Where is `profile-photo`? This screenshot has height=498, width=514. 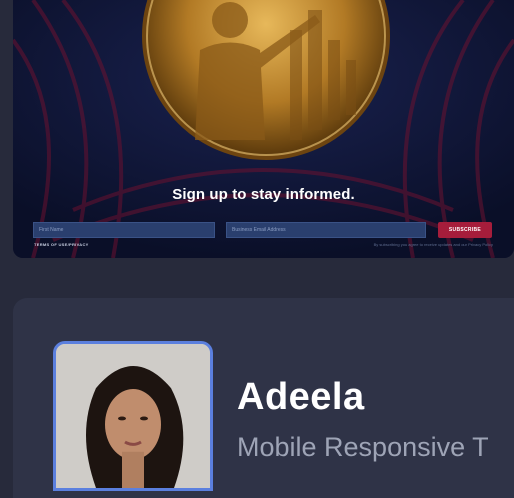
profile-photo is located at coordinates (133, 416).